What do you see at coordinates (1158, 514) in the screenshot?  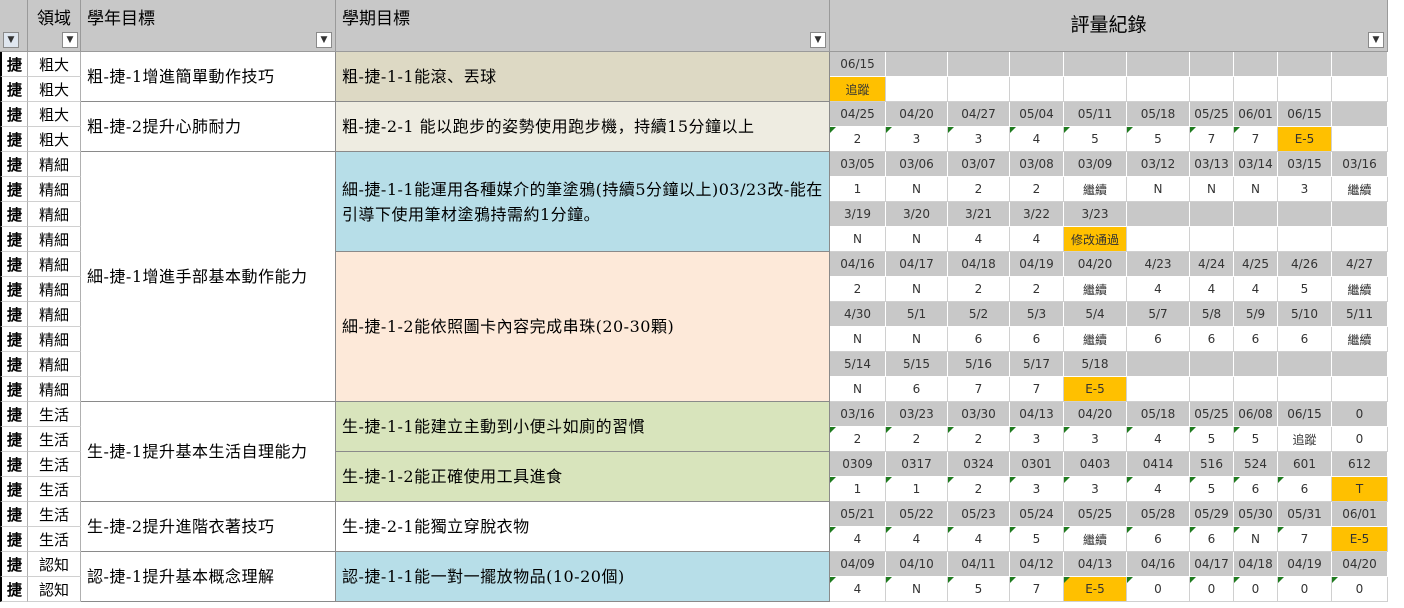 I see `evaluation-date-cell: 05/28` at bounding box center [1158, 514].